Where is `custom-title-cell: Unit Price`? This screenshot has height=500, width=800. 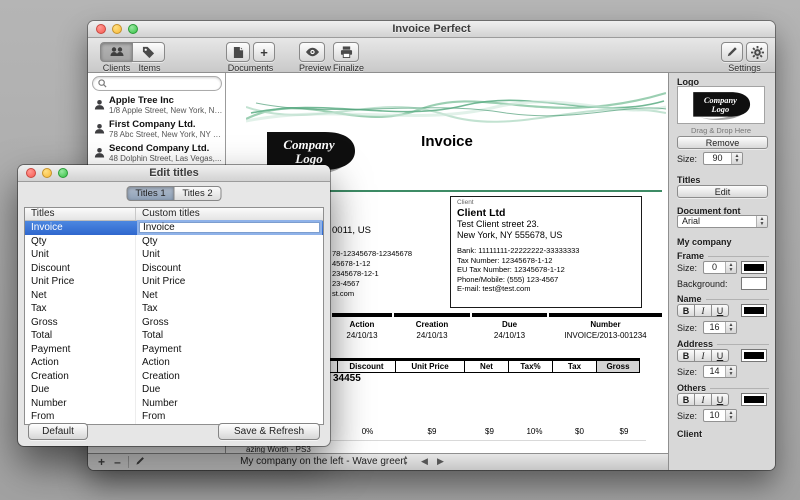 custom-title-cell: Unit Price is located at coordinates (229, 282).